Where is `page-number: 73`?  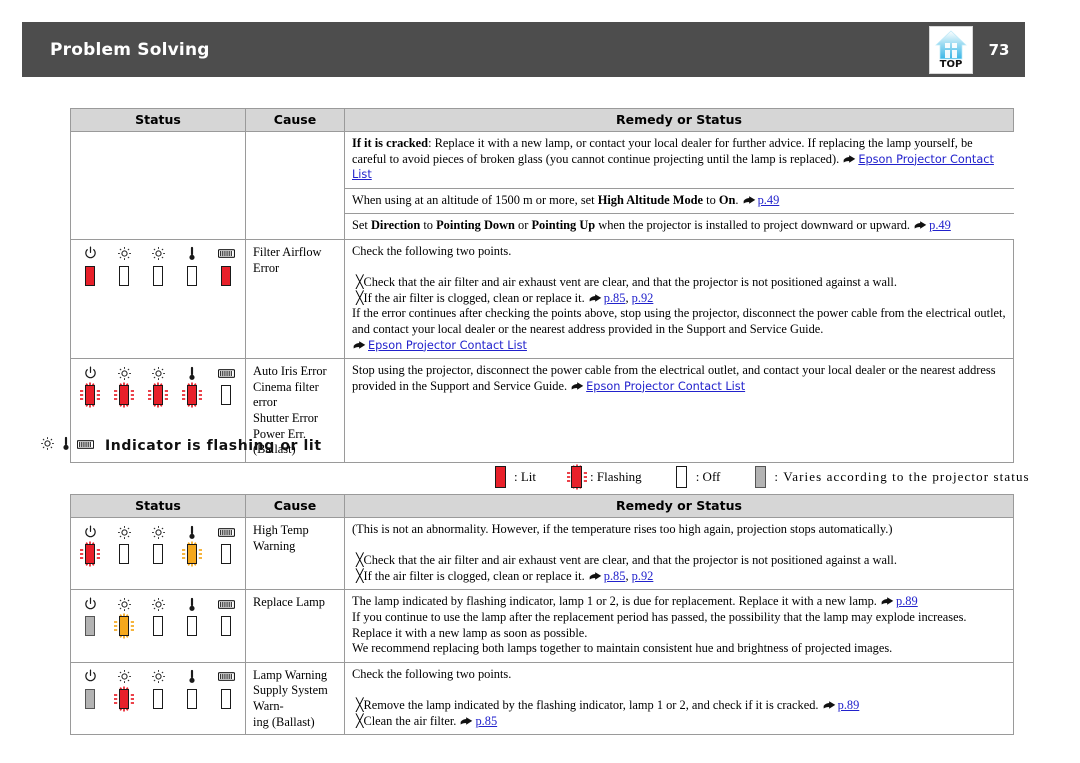
page-number: 73 is located at coordinates (999, 49).